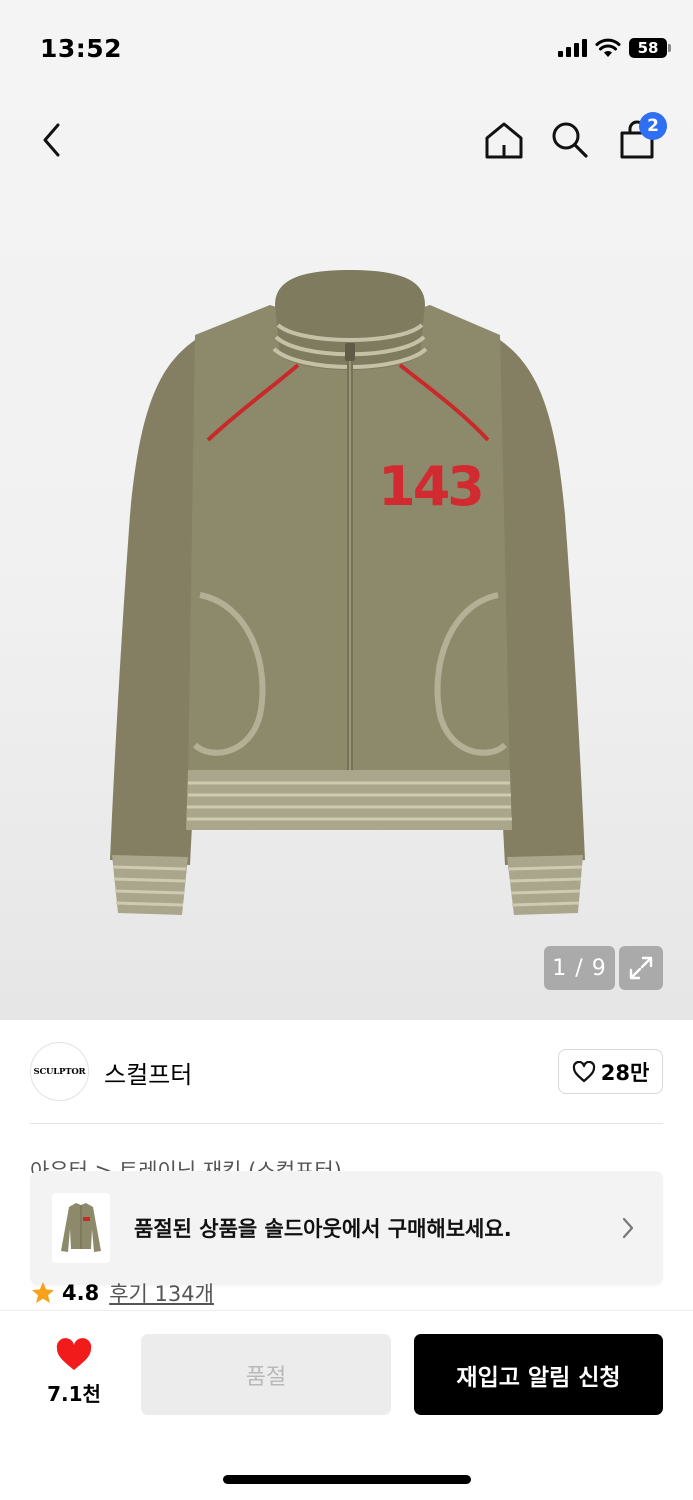 The image size is (693, 1500). What do you see at coordinates (653, 126) in the screenshot?
I see `cart-count-badge: 2` at bounding box center [653, 126].